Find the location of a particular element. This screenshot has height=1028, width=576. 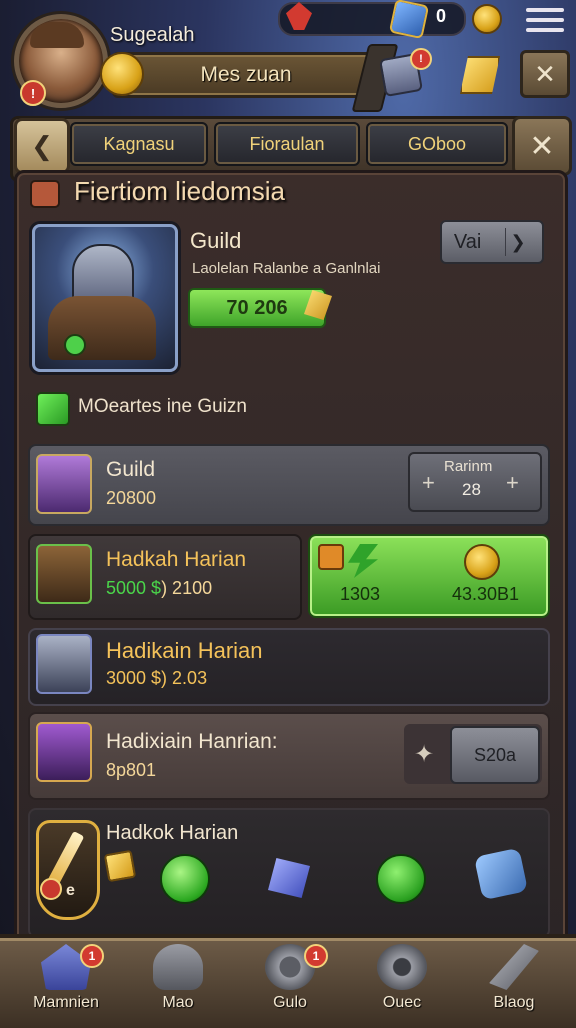

stepper-increase-button: + is located at coordinates (512, 483).